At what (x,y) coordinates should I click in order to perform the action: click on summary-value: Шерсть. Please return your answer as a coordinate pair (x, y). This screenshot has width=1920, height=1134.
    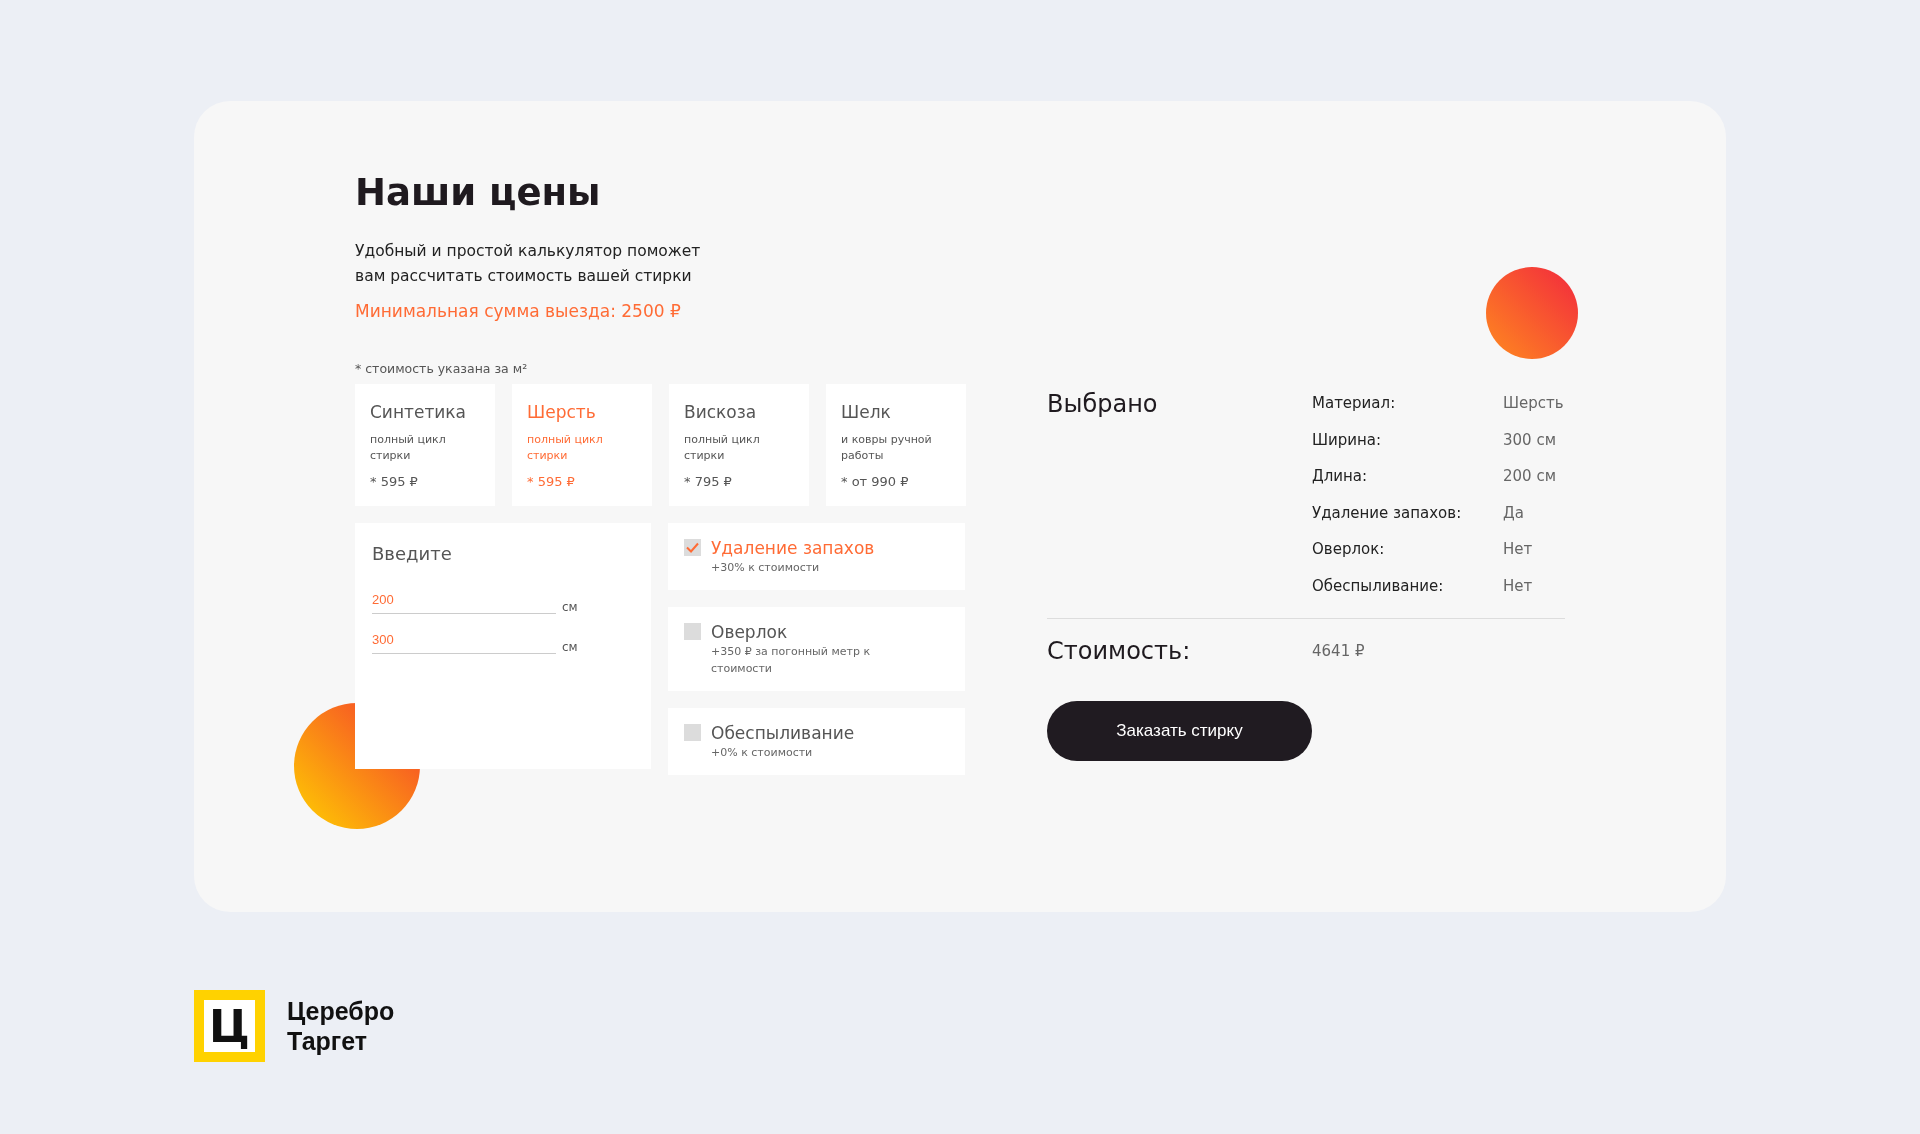
    Looking at the image, I should click on (1533, 403).